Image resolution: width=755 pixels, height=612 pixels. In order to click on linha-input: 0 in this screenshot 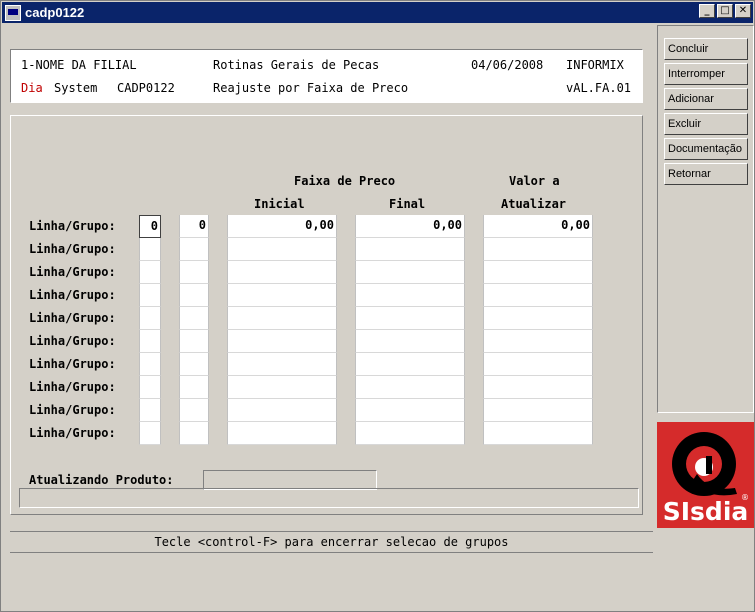, I will do `click(150, 226)`.